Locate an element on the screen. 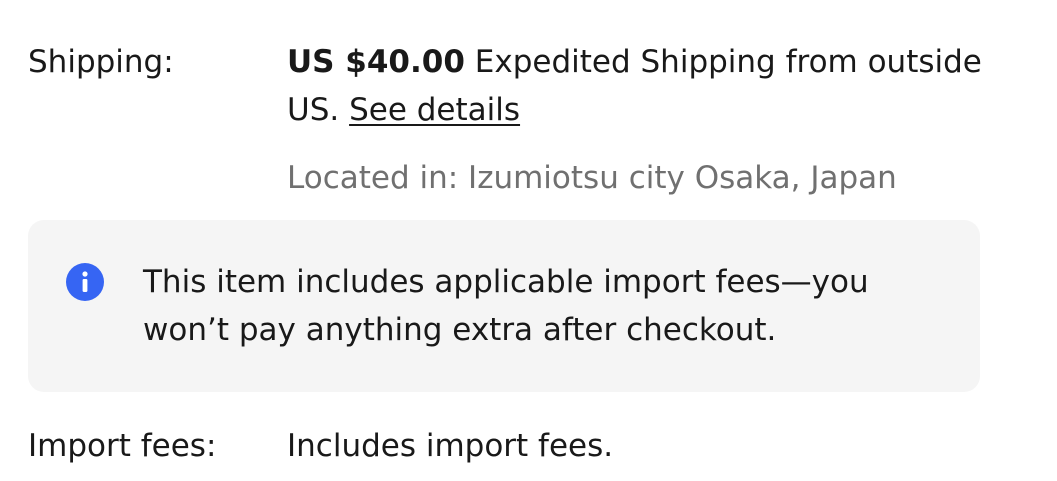  import-fees-value: Includes import fees. is located at coordinates (450, 446).